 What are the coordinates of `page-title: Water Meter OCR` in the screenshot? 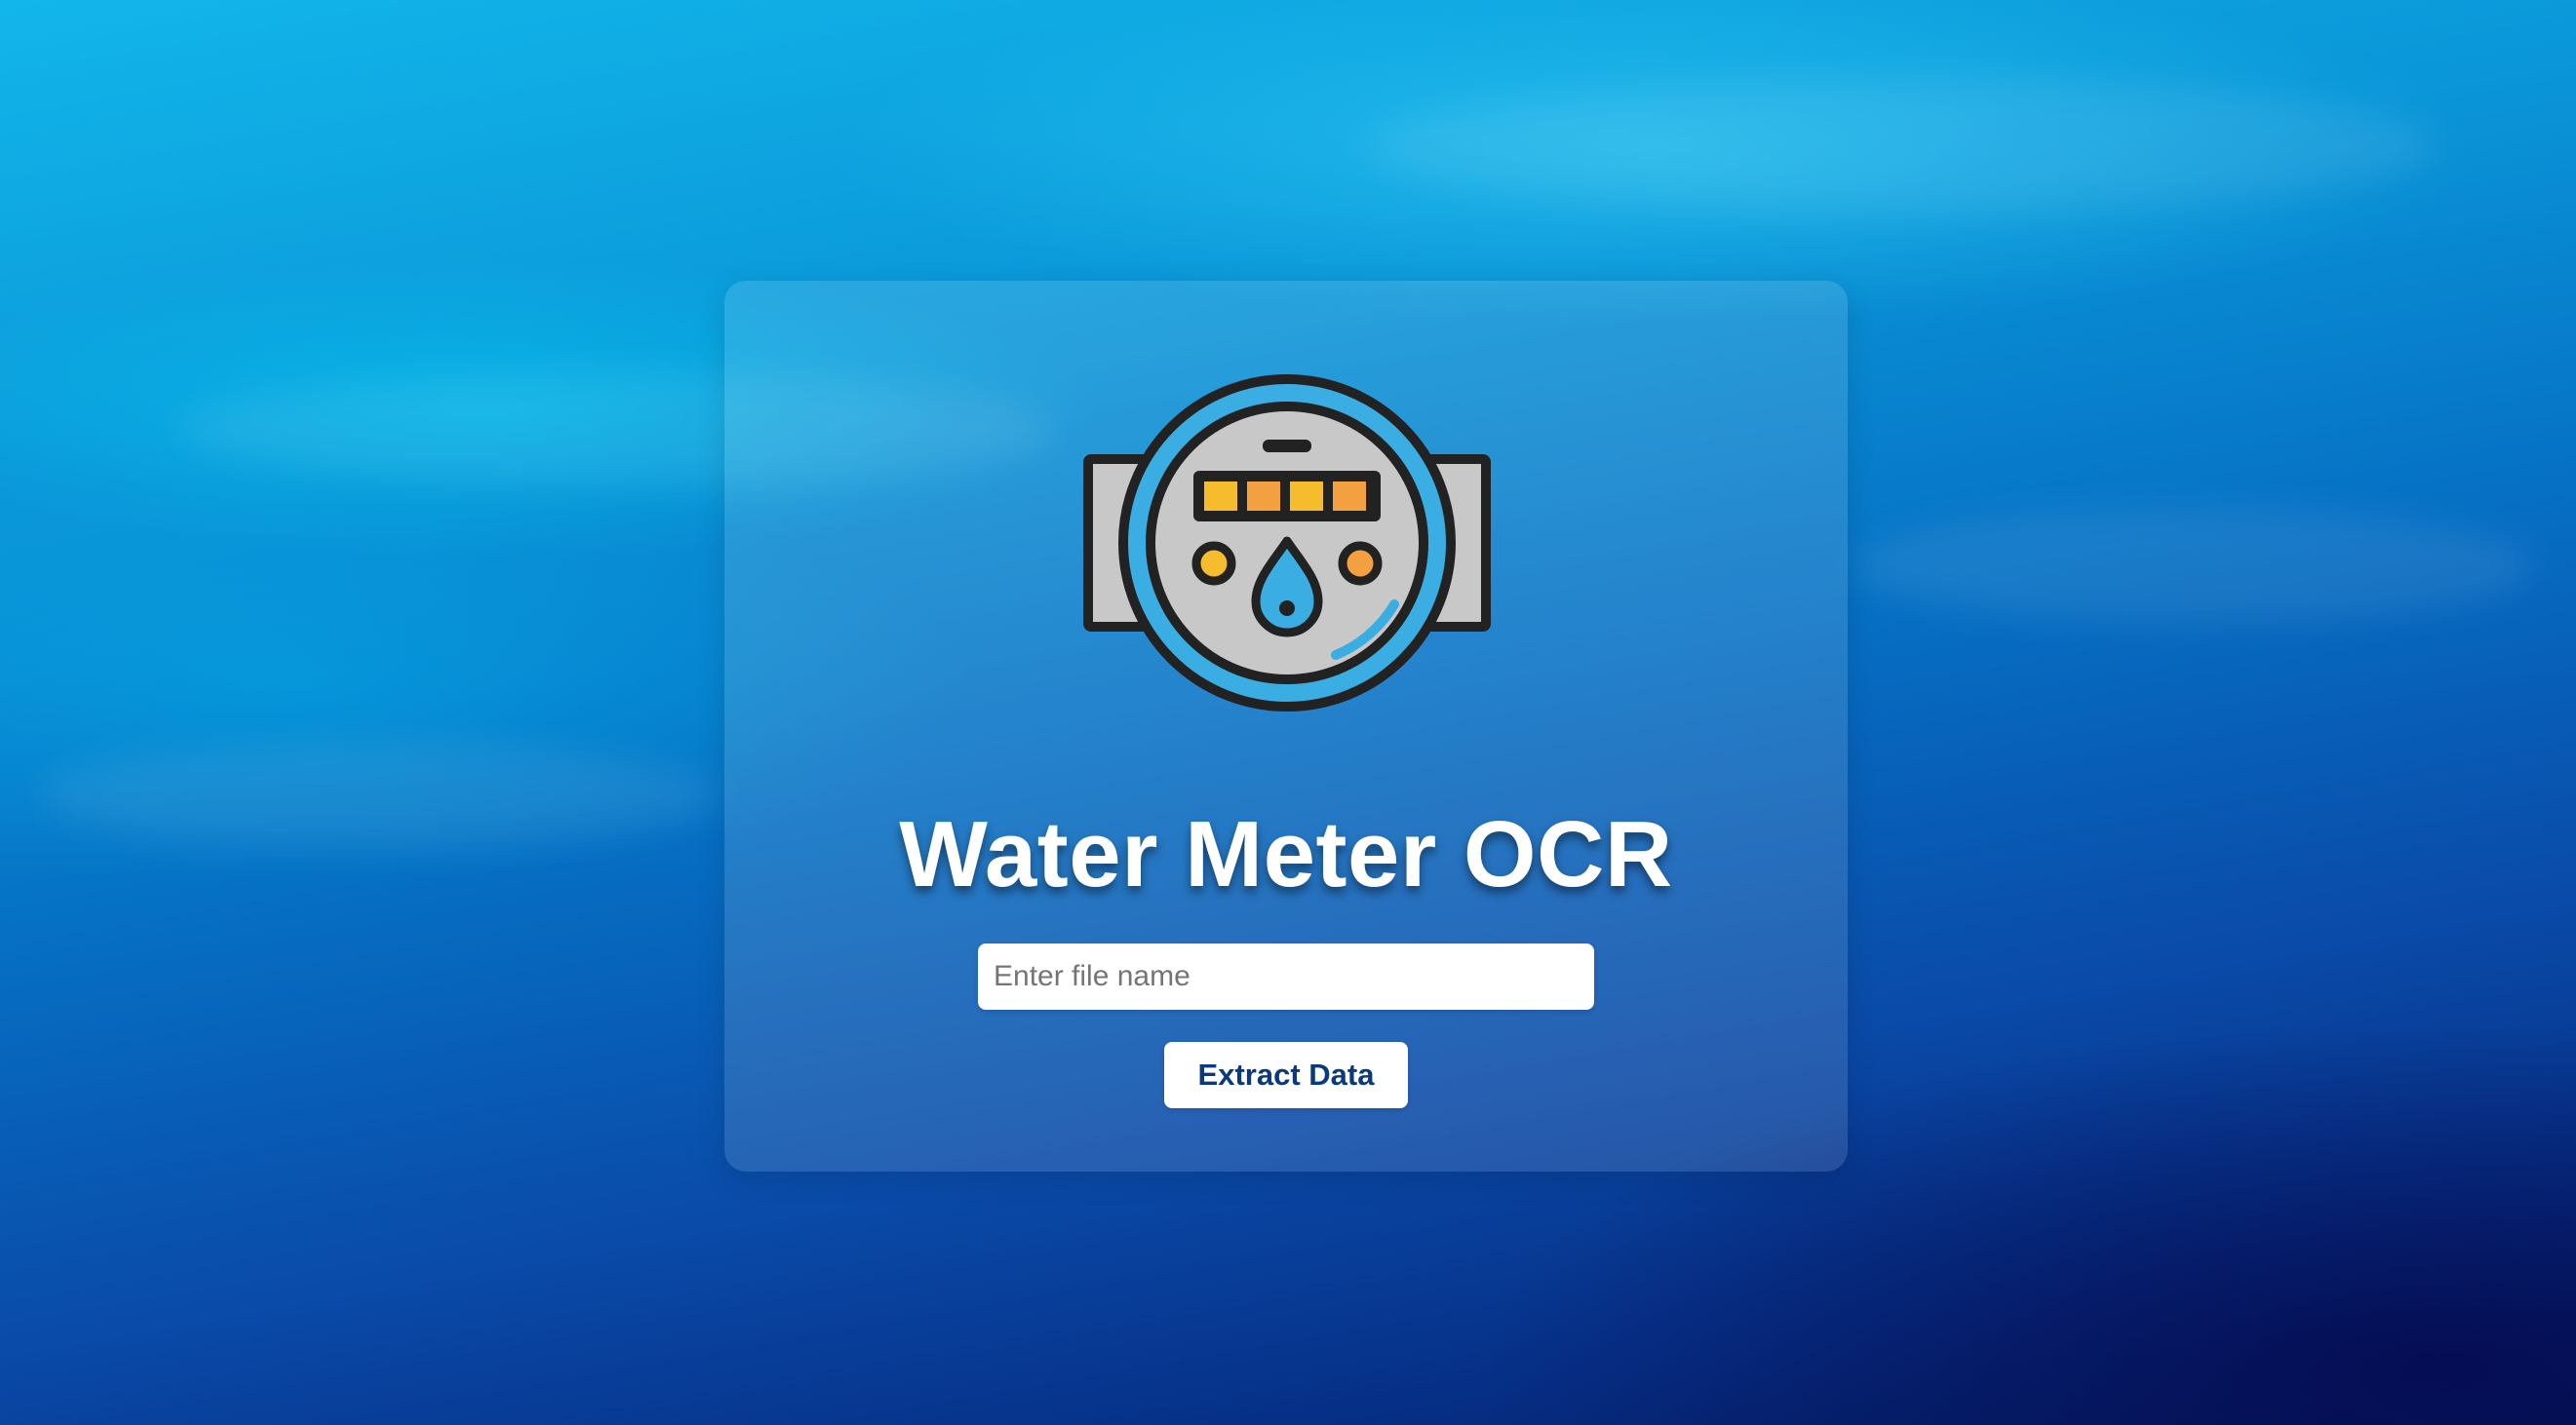 It's located at (1286, 854).